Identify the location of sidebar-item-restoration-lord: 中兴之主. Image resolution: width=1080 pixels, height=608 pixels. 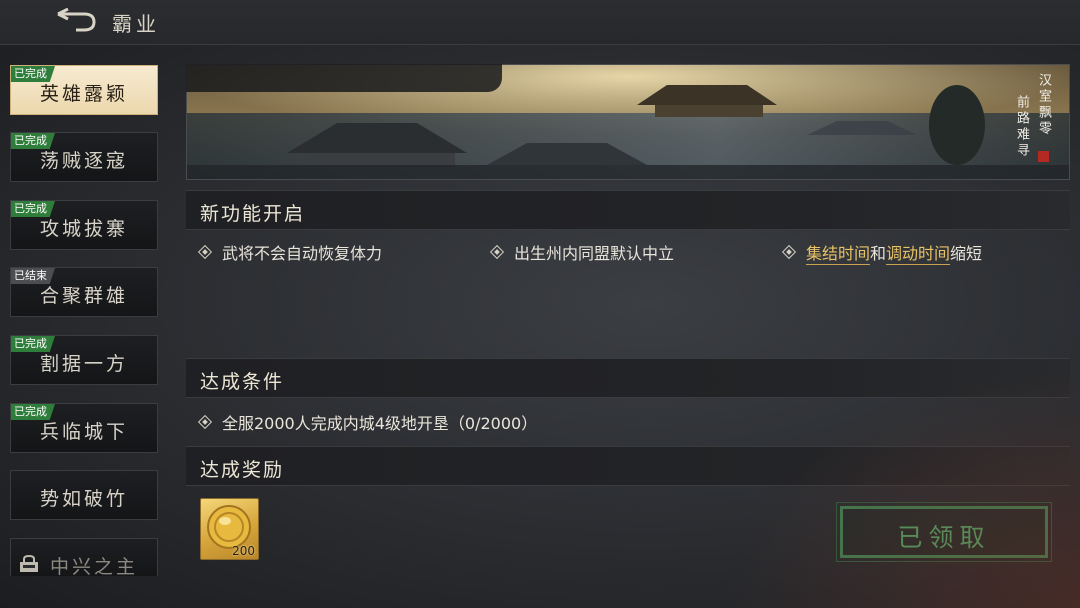
(84, 557).